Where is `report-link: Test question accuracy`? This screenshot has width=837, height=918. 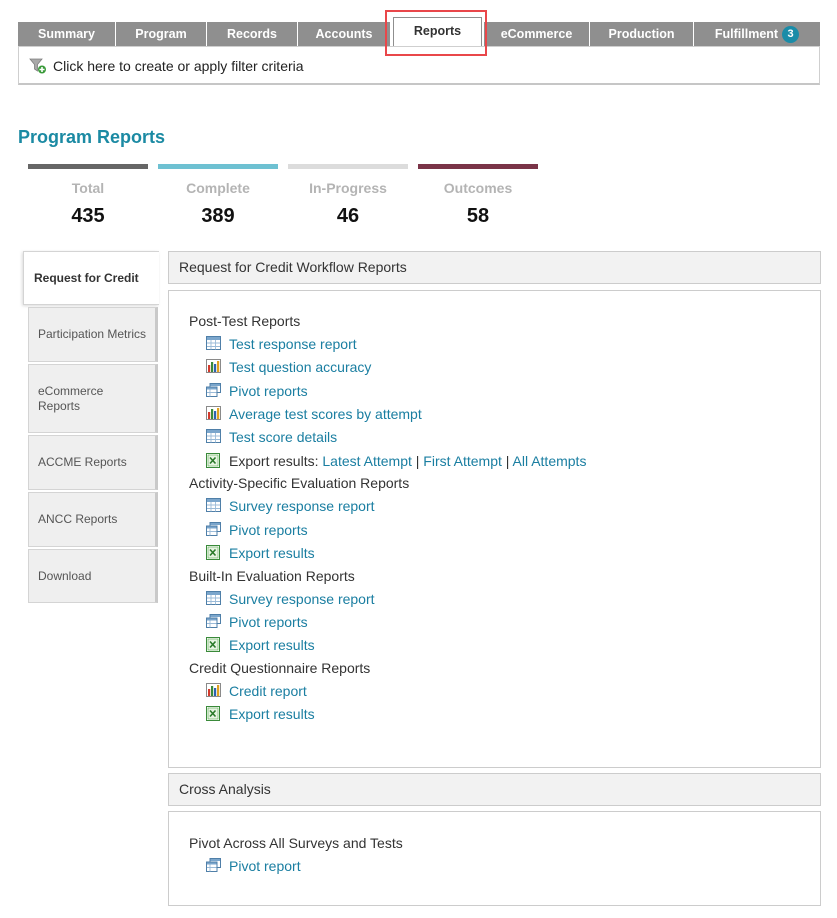 report-link: Test question accuracy is located at coordinates (300, 367).